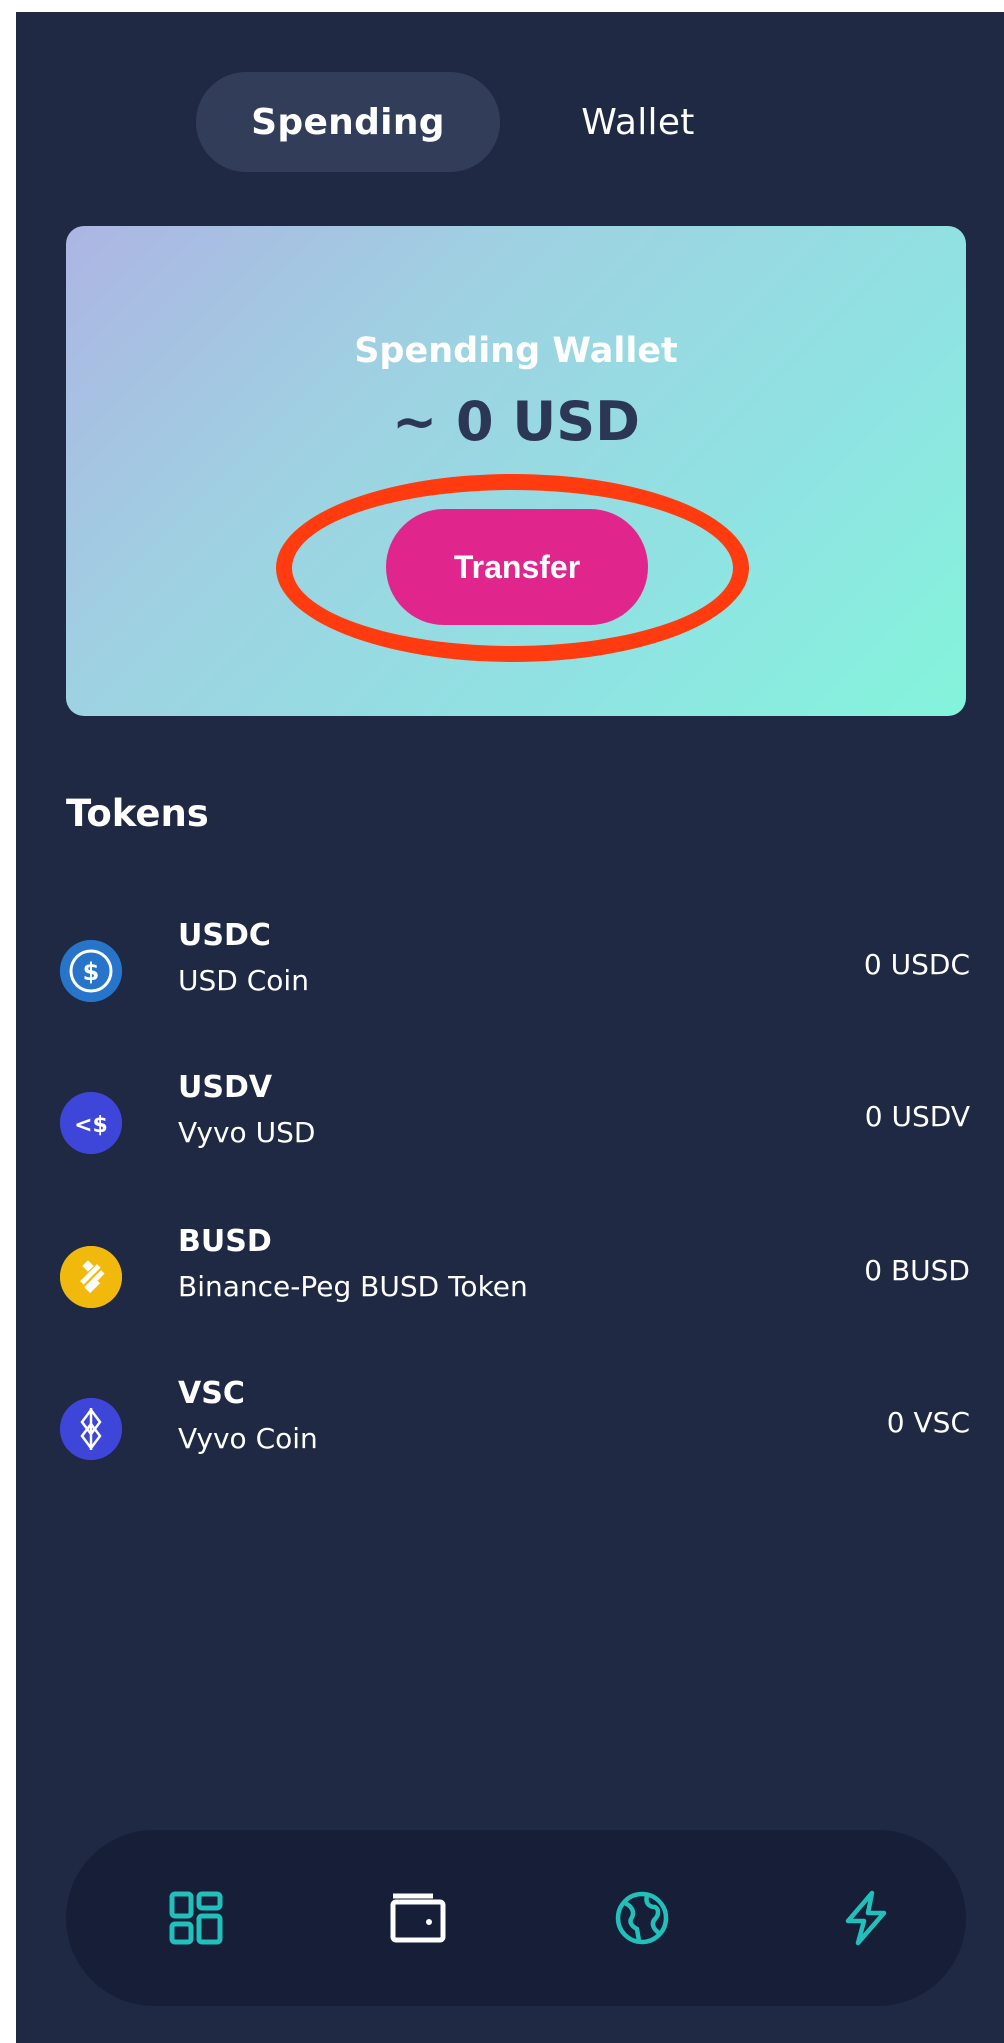  Describe the element at coordinates (91, 1429) in the screenshot. I see `vsc-icon` at that location.